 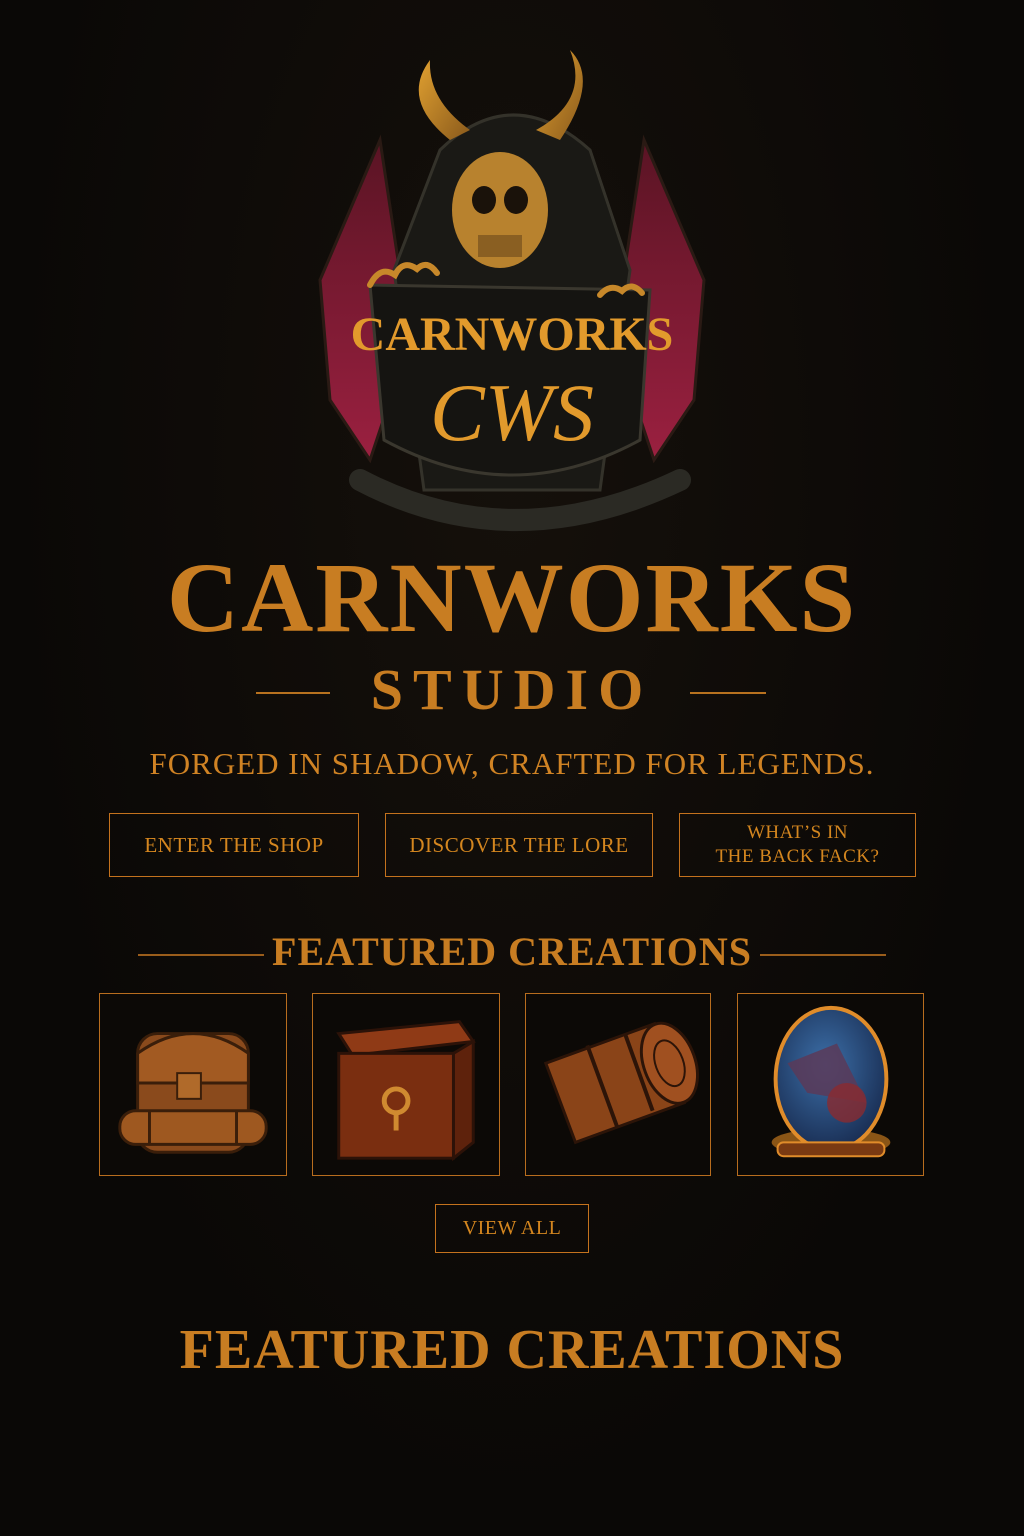 What do you see at coordinates (512, 597) in the screenshot?
I see `brand-title: CARNWORKS` at bounding box center [512, 597].